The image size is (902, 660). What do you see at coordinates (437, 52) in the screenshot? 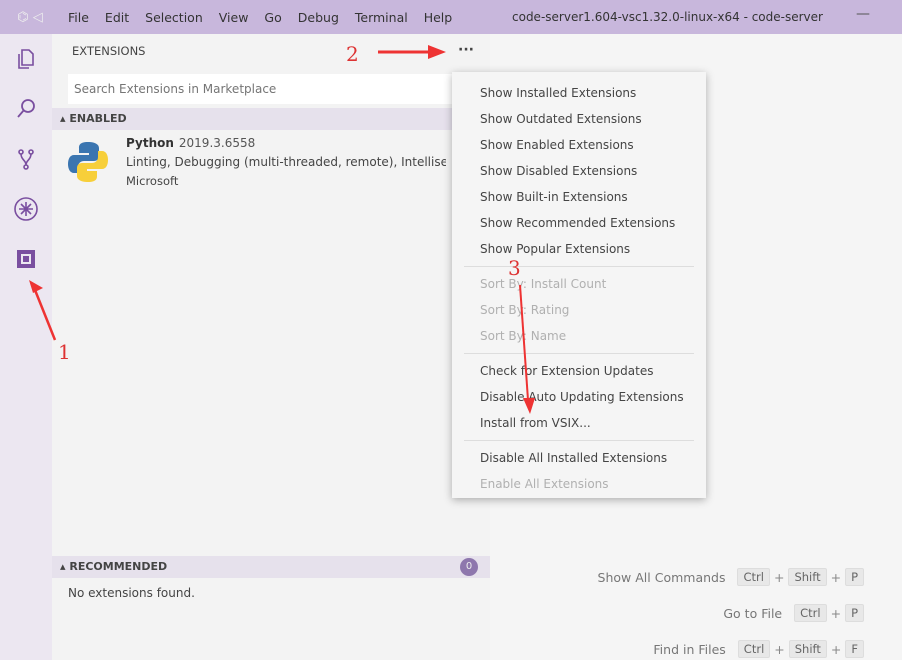
I see `arrow-2-head` at bounding box center [437, 52].